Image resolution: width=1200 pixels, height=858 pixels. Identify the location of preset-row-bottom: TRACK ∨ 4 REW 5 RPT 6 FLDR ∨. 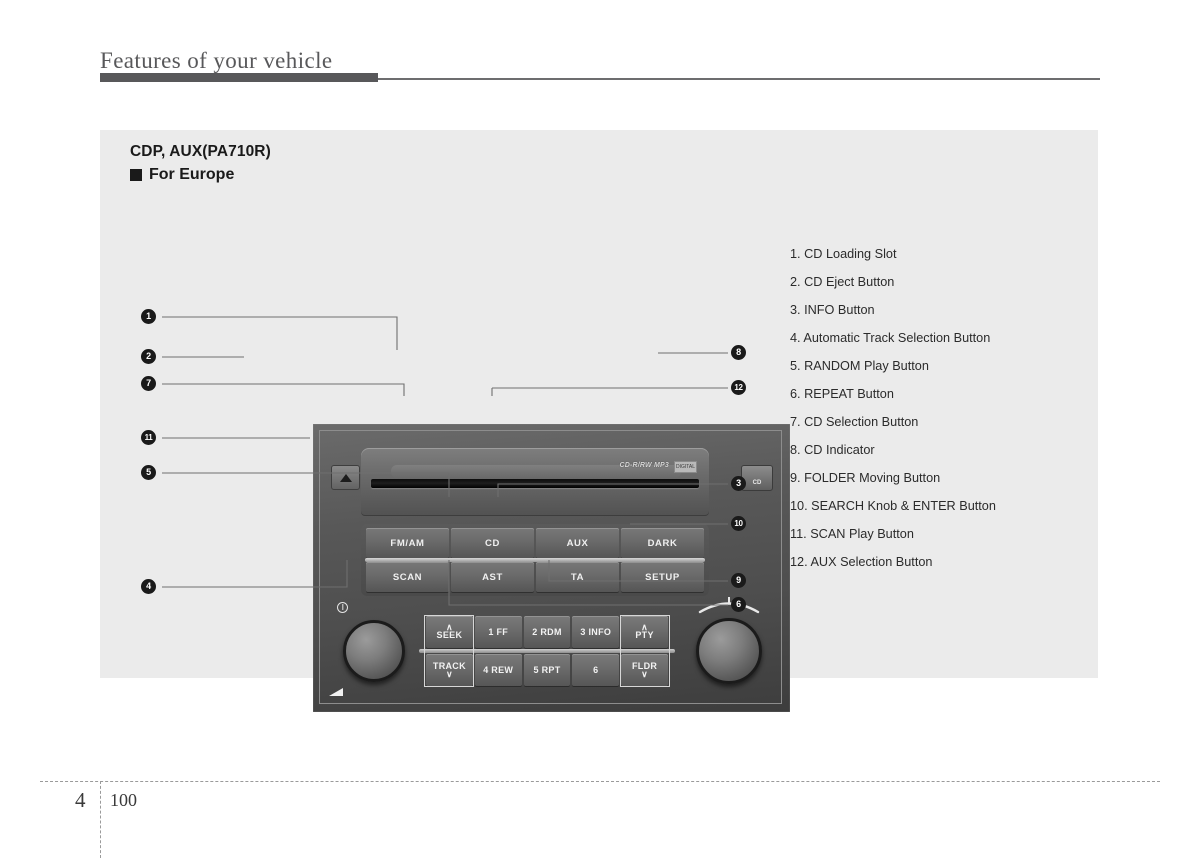
(547, 670).